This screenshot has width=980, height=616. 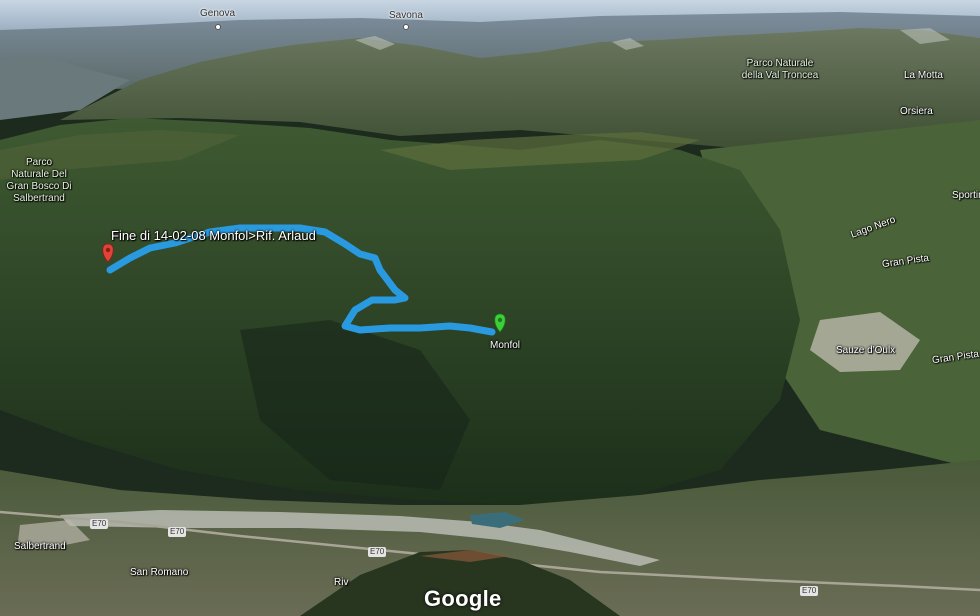 I want to click on place-savona: Savona, so click(x=406, y=16).